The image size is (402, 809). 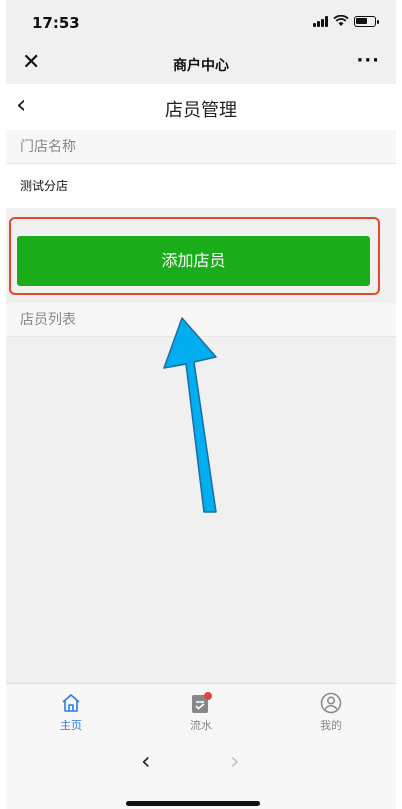 I want to click on browser-back-icon: ‹, so click(x=146, y=761).